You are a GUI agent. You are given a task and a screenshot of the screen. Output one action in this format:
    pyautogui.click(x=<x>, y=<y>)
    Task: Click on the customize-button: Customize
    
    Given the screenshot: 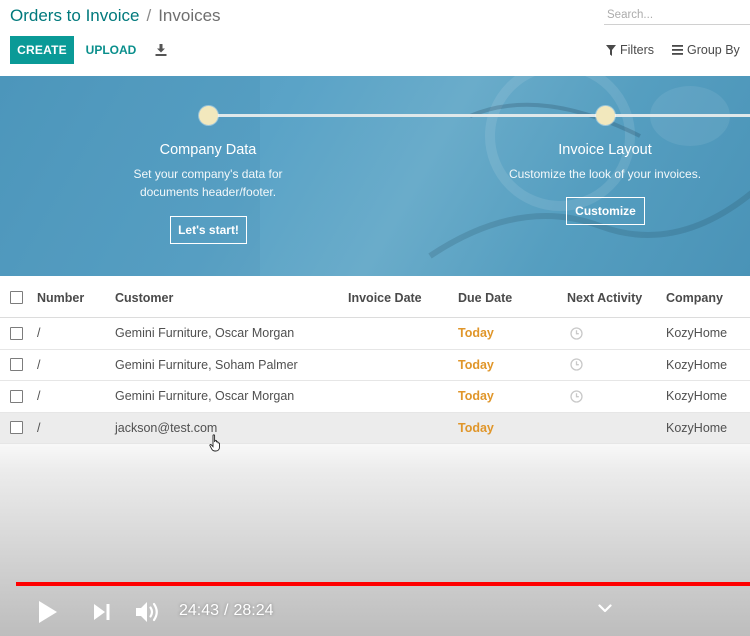 What is the action you would take?
    pyautogui.click(x=605, y=211)
    